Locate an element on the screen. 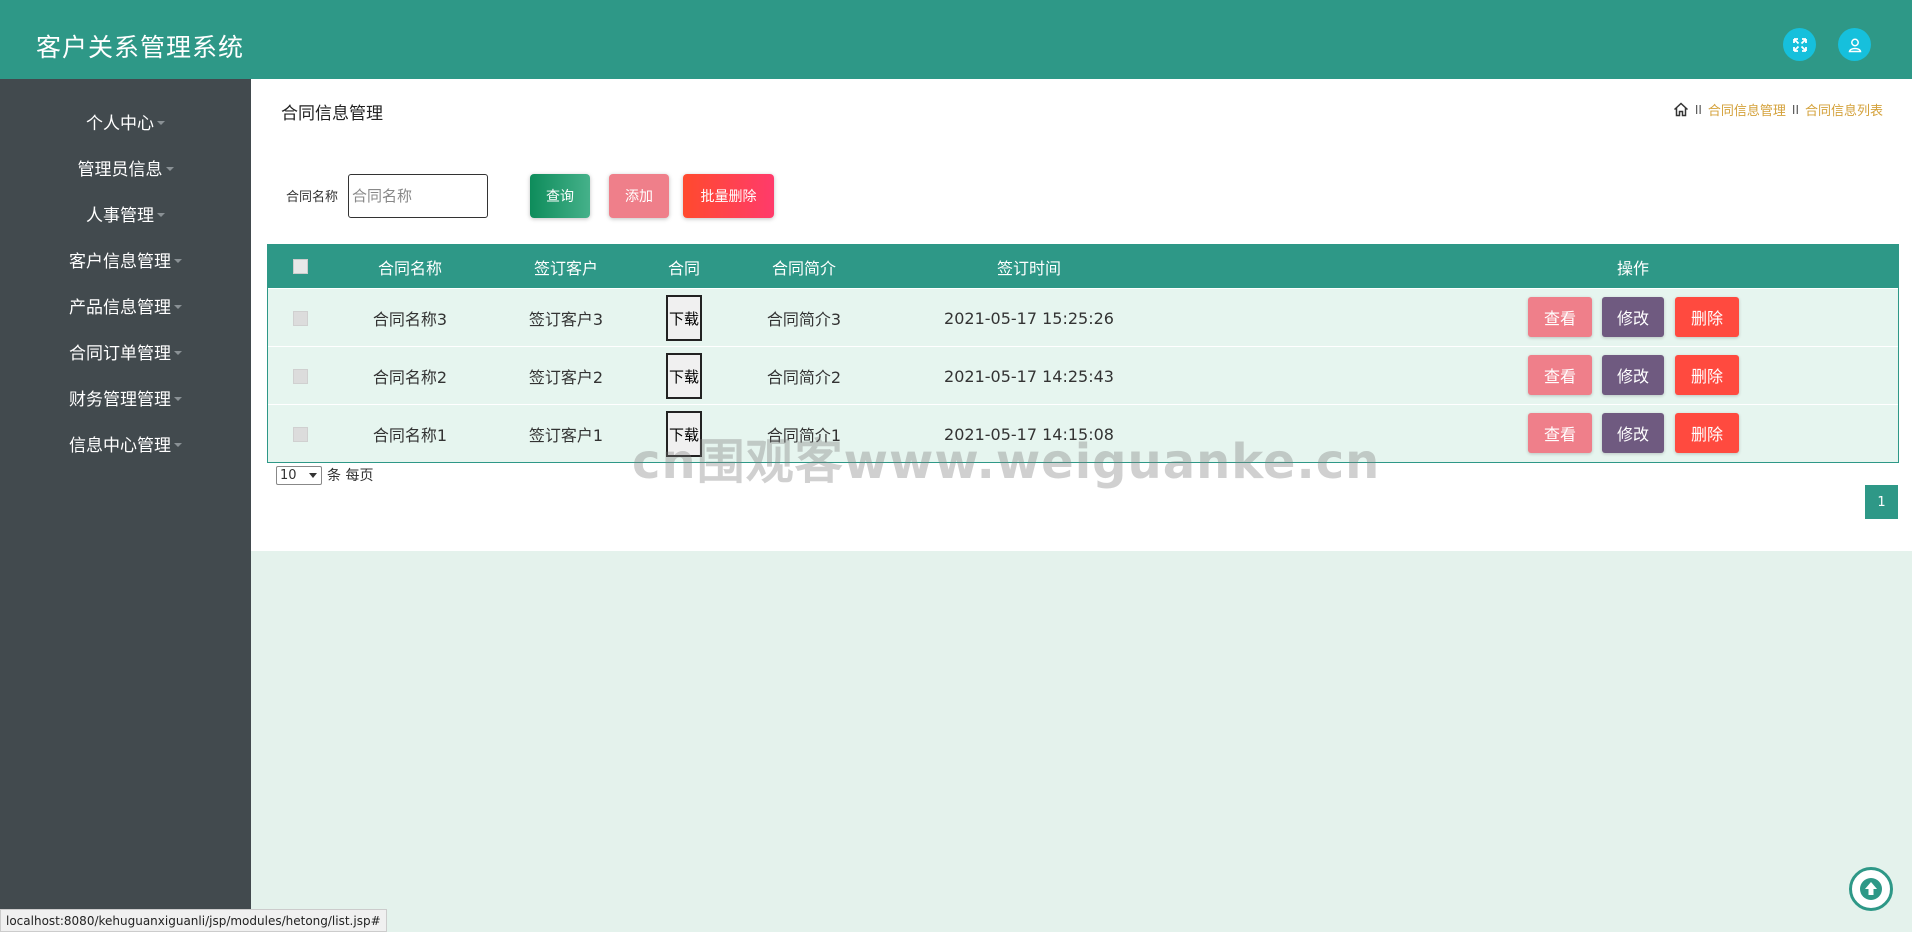  sidebar-item-label: 产品信息管理 is located at coordinates (120, 307).